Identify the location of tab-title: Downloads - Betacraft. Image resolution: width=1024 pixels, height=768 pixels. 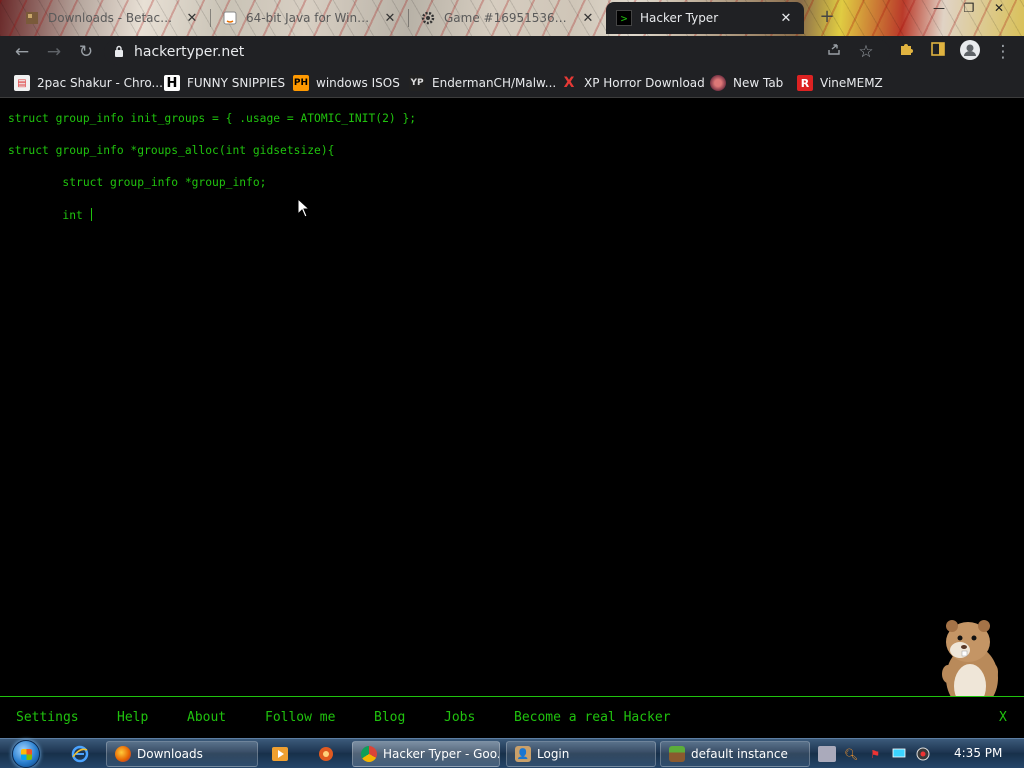
(112, 18).